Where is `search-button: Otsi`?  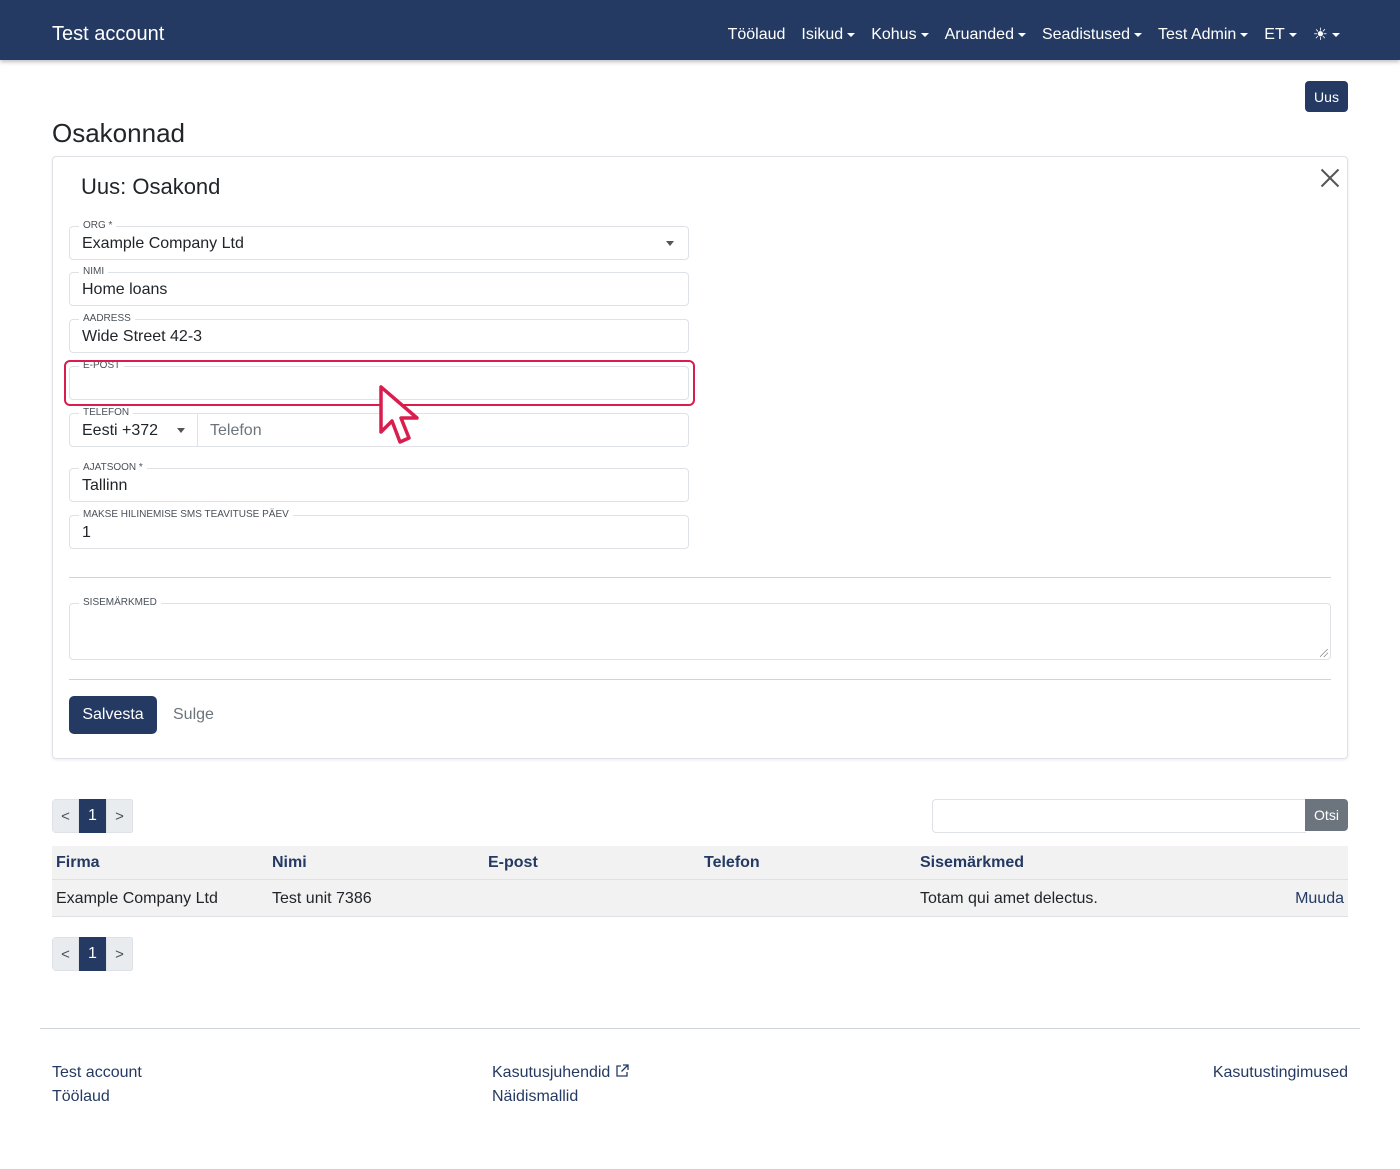 search-button: Otsi is located at coordinates (1326, 815).